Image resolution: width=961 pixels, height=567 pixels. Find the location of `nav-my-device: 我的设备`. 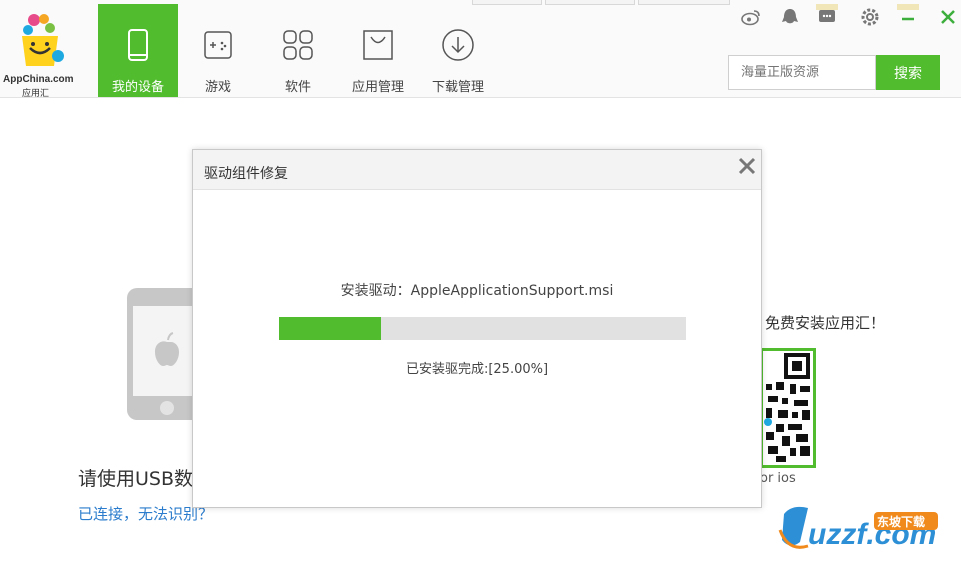

nav-my-device: 我的设备 is located at coordinates (138, 50).